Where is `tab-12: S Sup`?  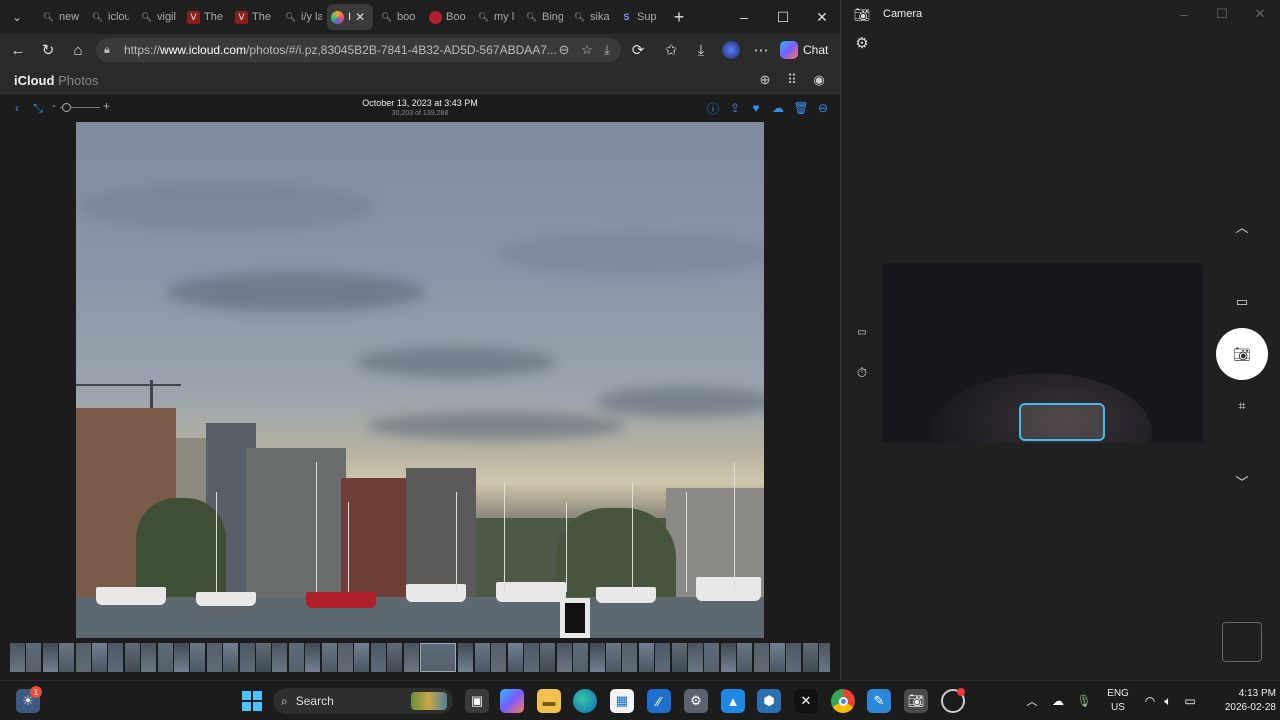
tab-12: S Sup is located at coordinates (639, 17).